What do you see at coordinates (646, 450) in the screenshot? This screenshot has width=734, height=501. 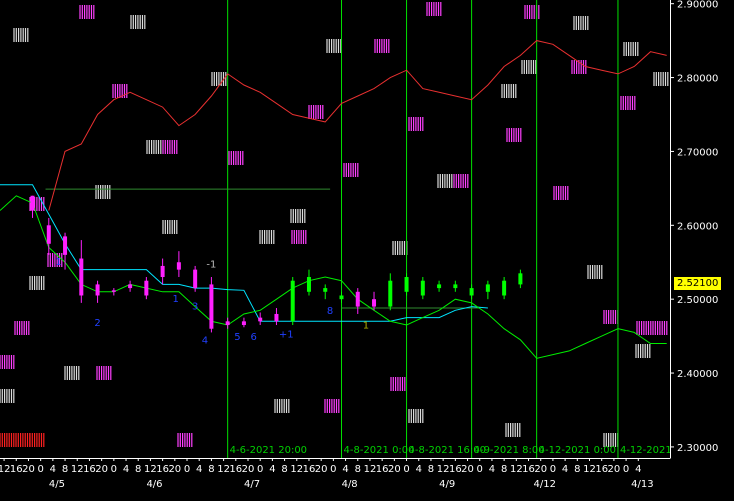 I see `time-marker-label: 4-12-2021` at bounding box center [646, 450].